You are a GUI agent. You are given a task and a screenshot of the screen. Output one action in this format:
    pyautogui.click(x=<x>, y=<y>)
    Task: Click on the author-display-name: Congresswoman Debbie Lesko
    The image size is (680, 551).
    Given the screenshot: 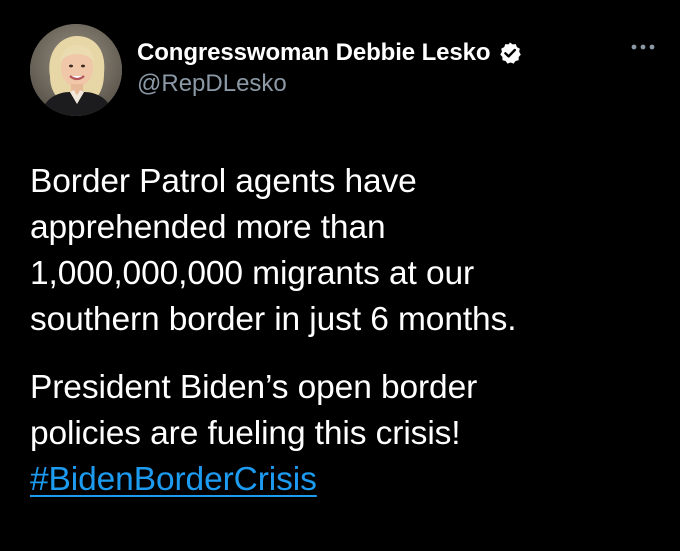 What is the action you would take?
    pyautogui.click(x=314, y=53)
    